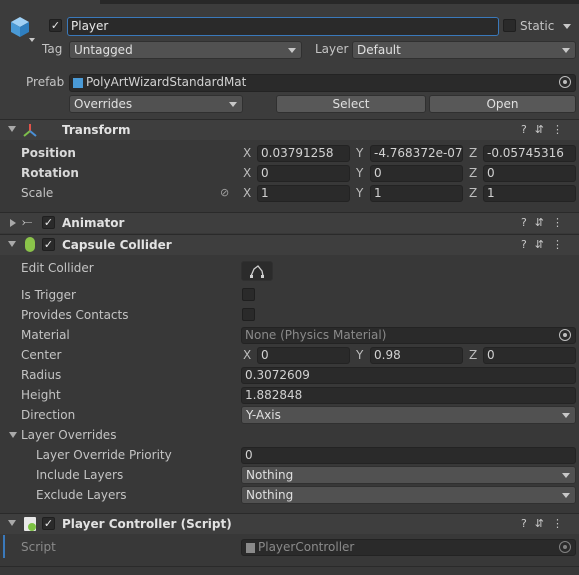  Describe the element at coordinates (37, 193) in the screenshot. I see `scale-label: Scale` at that location.